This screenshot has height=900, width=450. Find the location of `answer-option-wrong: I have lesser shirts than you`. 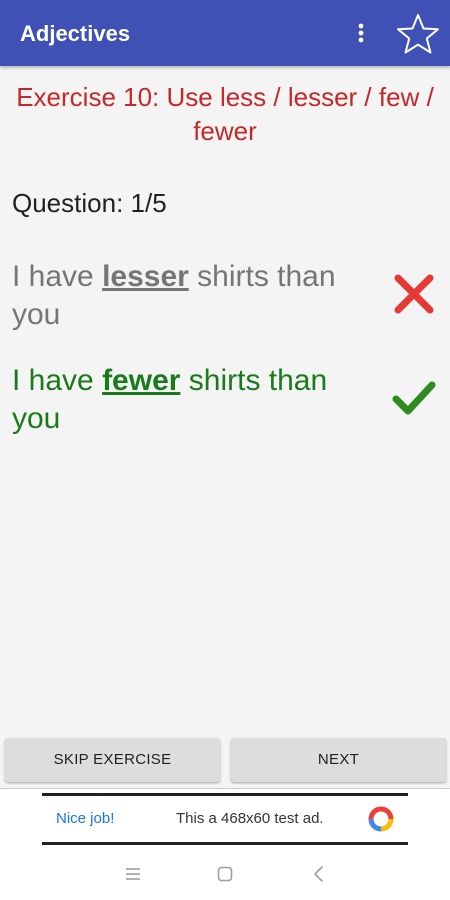

answer-option-wrong: I have lesser shirts than you is located at coordinates (192, 296).